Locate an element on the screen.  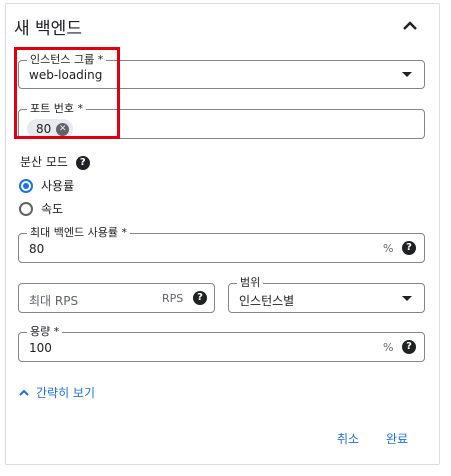
rps-suffix: RPS is located at coordinates (173, 298).